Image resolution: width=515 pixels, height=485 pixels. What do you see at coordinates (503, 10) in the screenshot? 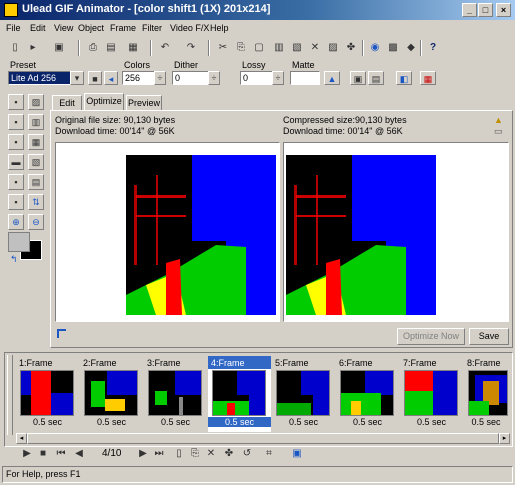
I see `close-icon: ×` at bounding box center [503, 10].